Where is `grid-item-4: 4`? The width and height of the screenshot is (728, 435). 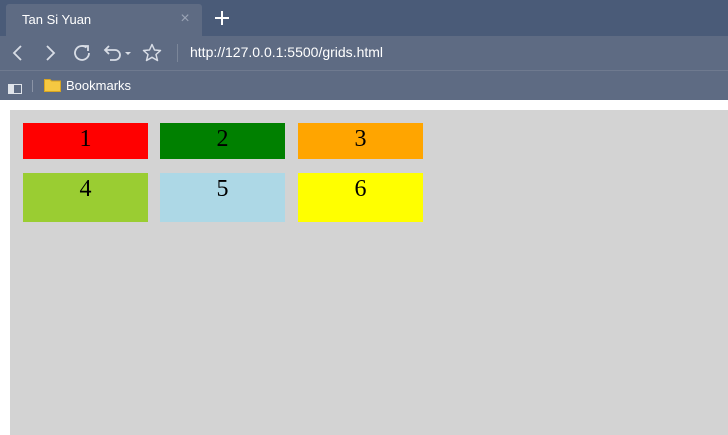 grid-item-4: 4 is located at coordinates (85, 197).